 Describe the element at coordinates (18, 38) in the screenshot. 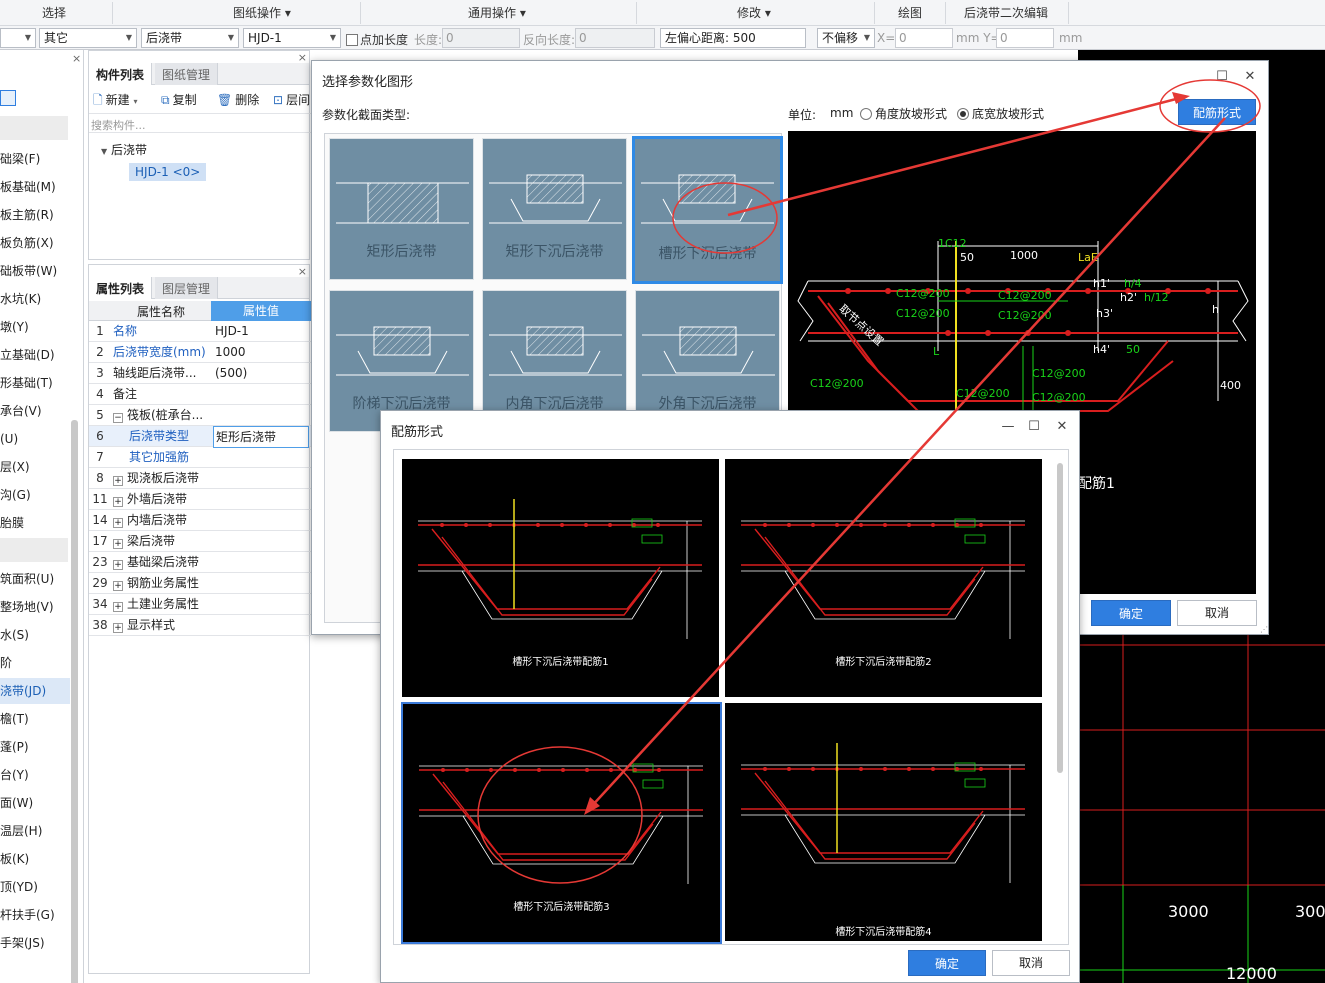

I see `floor-dropdown: ▼` at that location.